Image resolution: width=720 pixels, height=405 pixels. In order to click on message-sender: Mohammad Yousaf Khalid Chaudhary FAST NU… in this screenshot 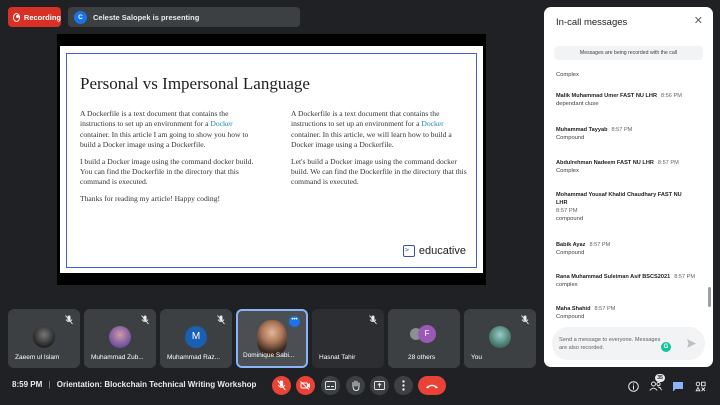, I will do `click(619, 199)`.